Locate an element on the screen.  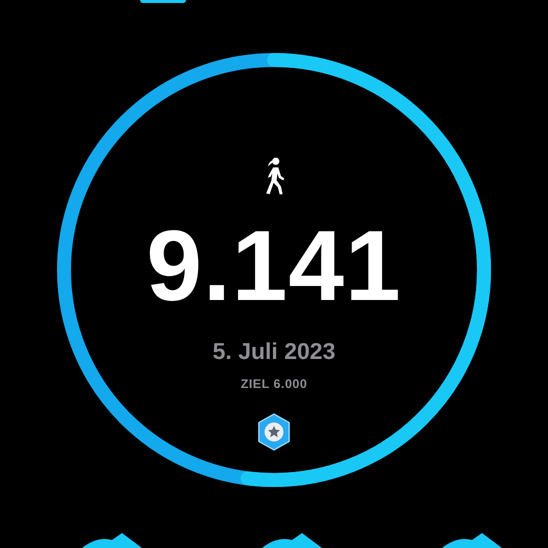
award-badge-icon is located at coordinates (274, 432).